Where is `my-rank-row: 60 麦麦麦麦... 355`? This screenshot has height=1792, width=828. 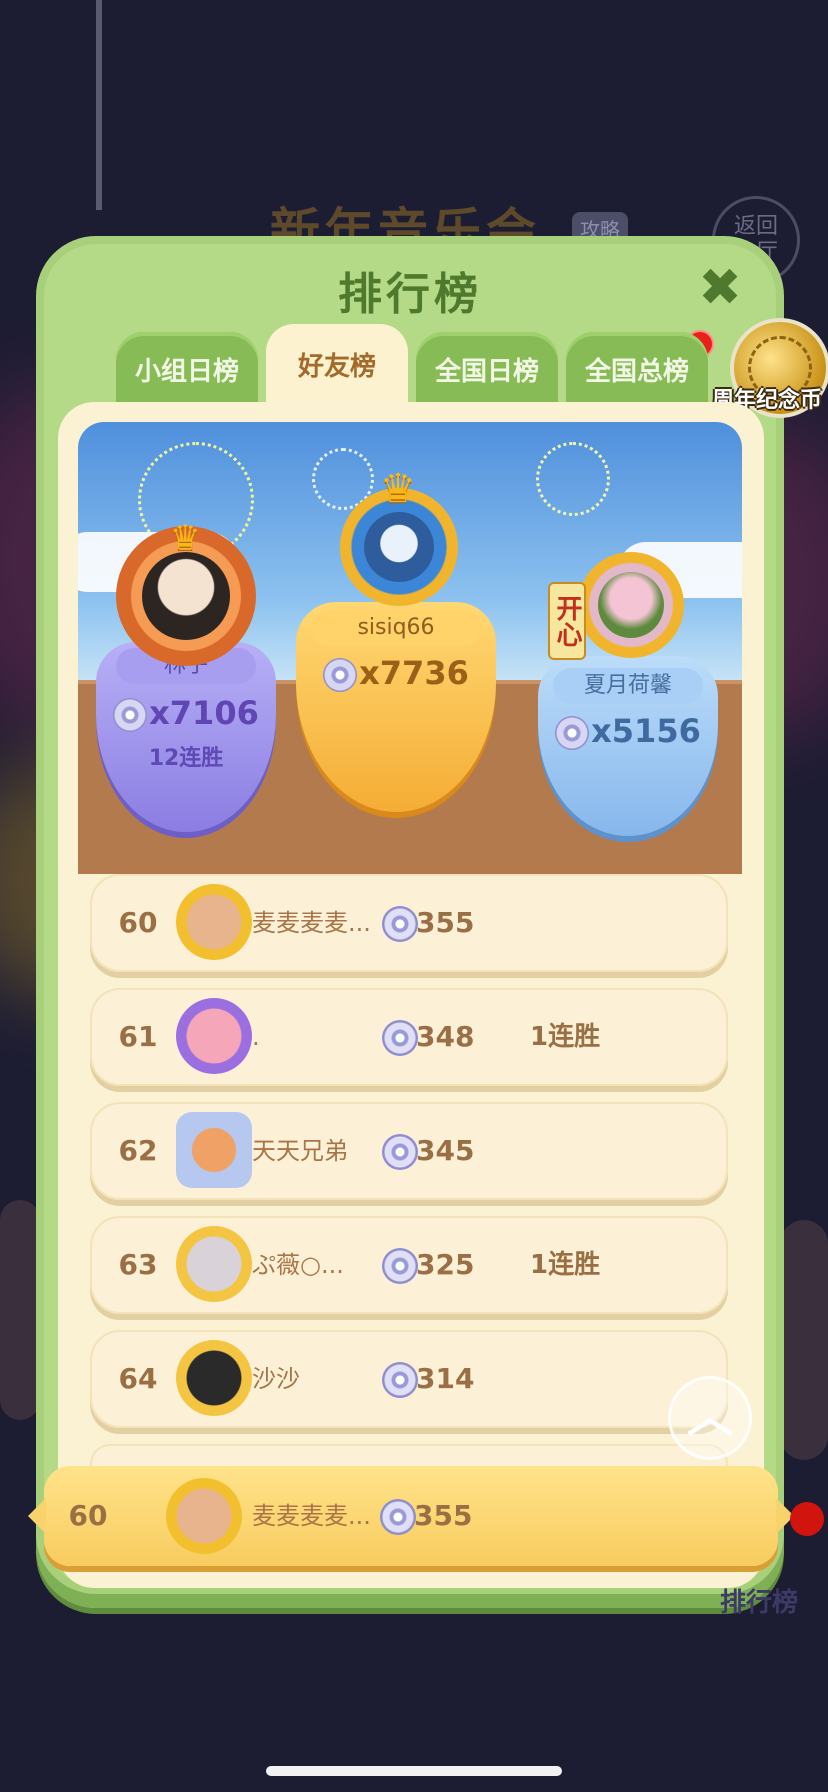
my-rank-row: 60 麦麦麦麦... 355 is located at coordinates (411, 1516).